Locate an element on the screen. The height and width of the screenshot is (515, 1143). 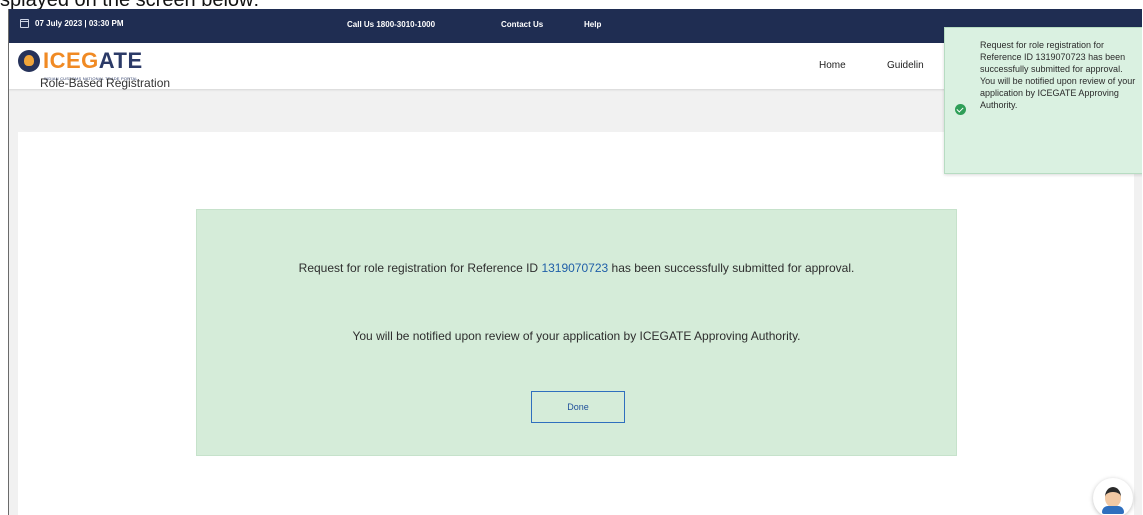
nav-guidelines-link: Guidelin is located at coordinates (905, 65).